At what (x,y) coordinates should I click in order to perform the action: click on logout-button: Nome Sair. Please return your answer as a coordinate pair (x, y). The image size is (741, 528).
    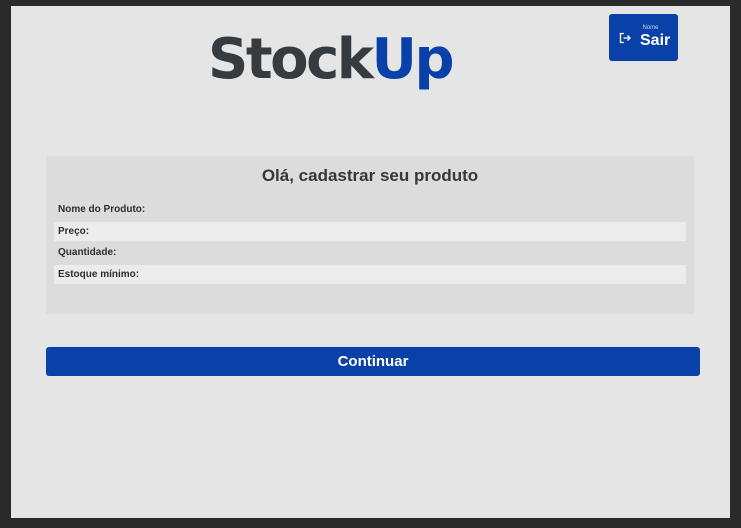
    Looking at the image, I should click on (643, 37).